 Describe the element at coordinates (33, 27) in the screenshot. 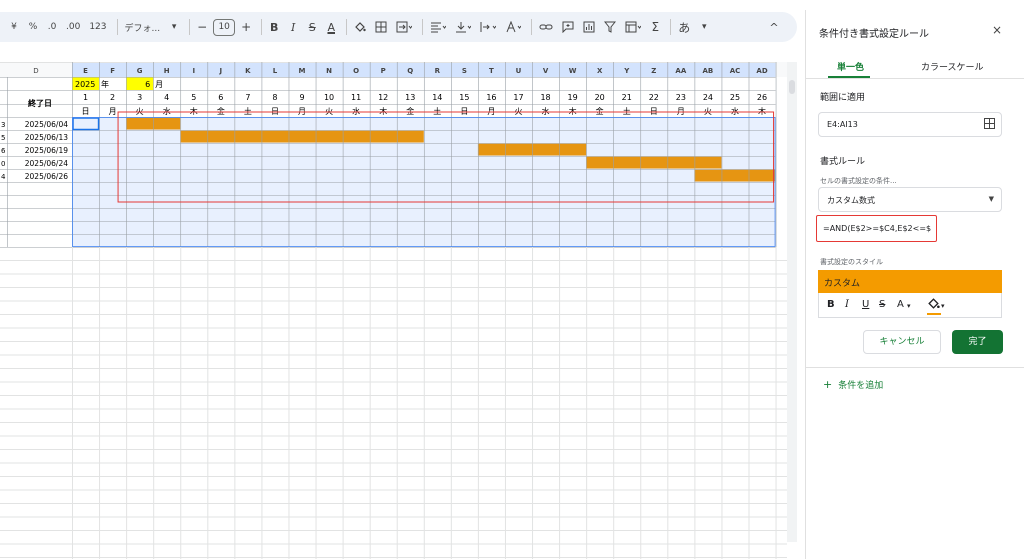

I see `percent-button: %` at that location.